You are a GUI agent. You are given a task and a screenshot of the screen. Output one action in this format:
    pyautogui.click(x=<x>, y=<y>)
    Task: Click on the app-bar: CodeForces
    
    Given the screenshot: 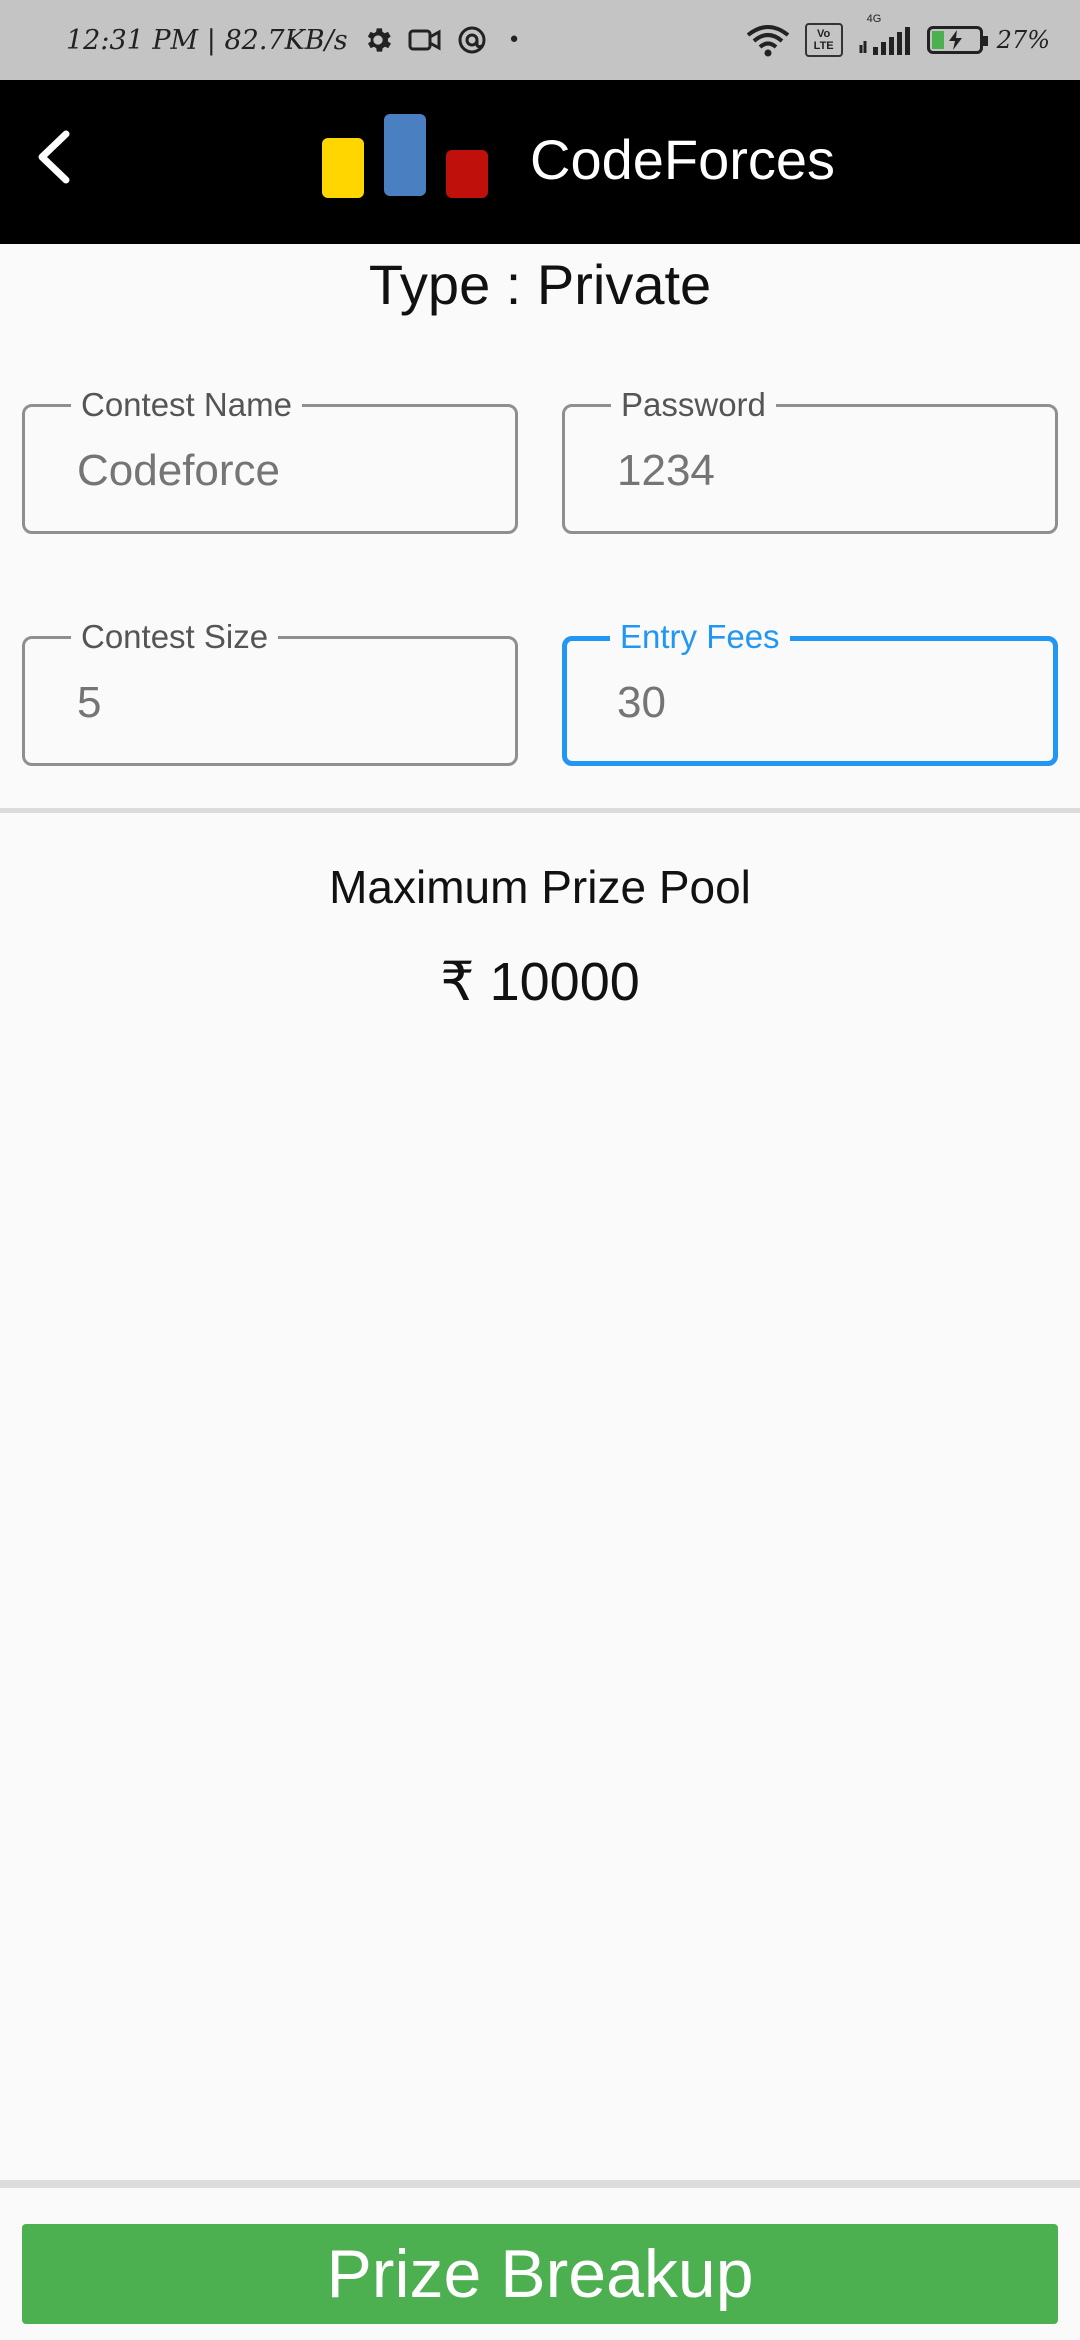 What is the action you would take?
    pyautogui.click(x=540, y=162)
    